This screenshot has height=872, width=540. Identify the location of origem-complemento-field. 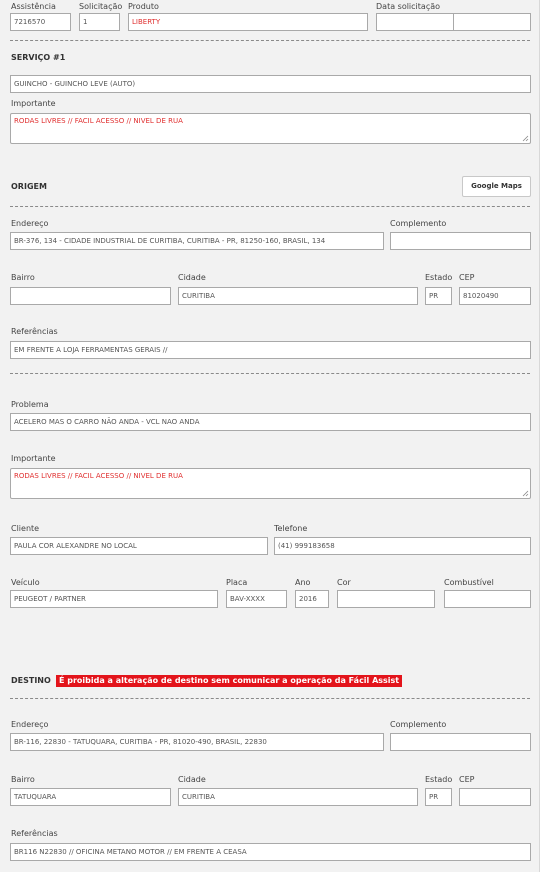
(460, 241).